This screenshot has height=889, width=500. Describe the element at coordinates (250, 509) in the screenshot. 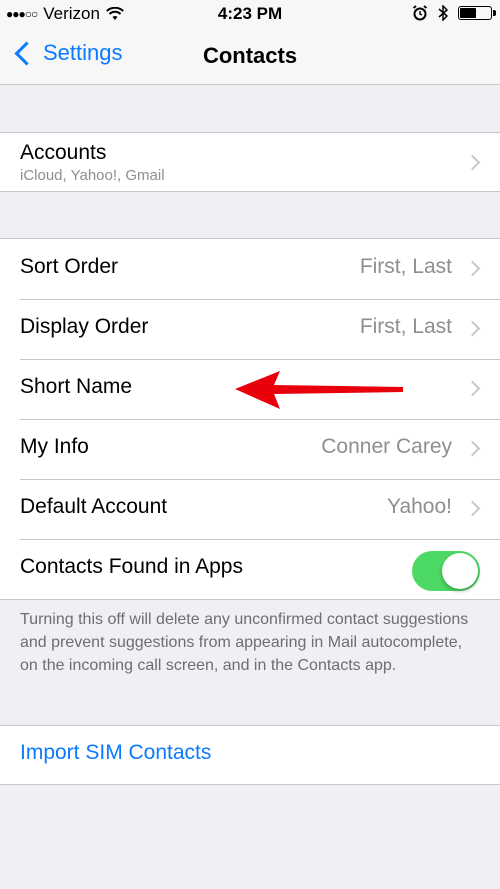

I see `default-account-row: Default Account Yahoo!` at that location.